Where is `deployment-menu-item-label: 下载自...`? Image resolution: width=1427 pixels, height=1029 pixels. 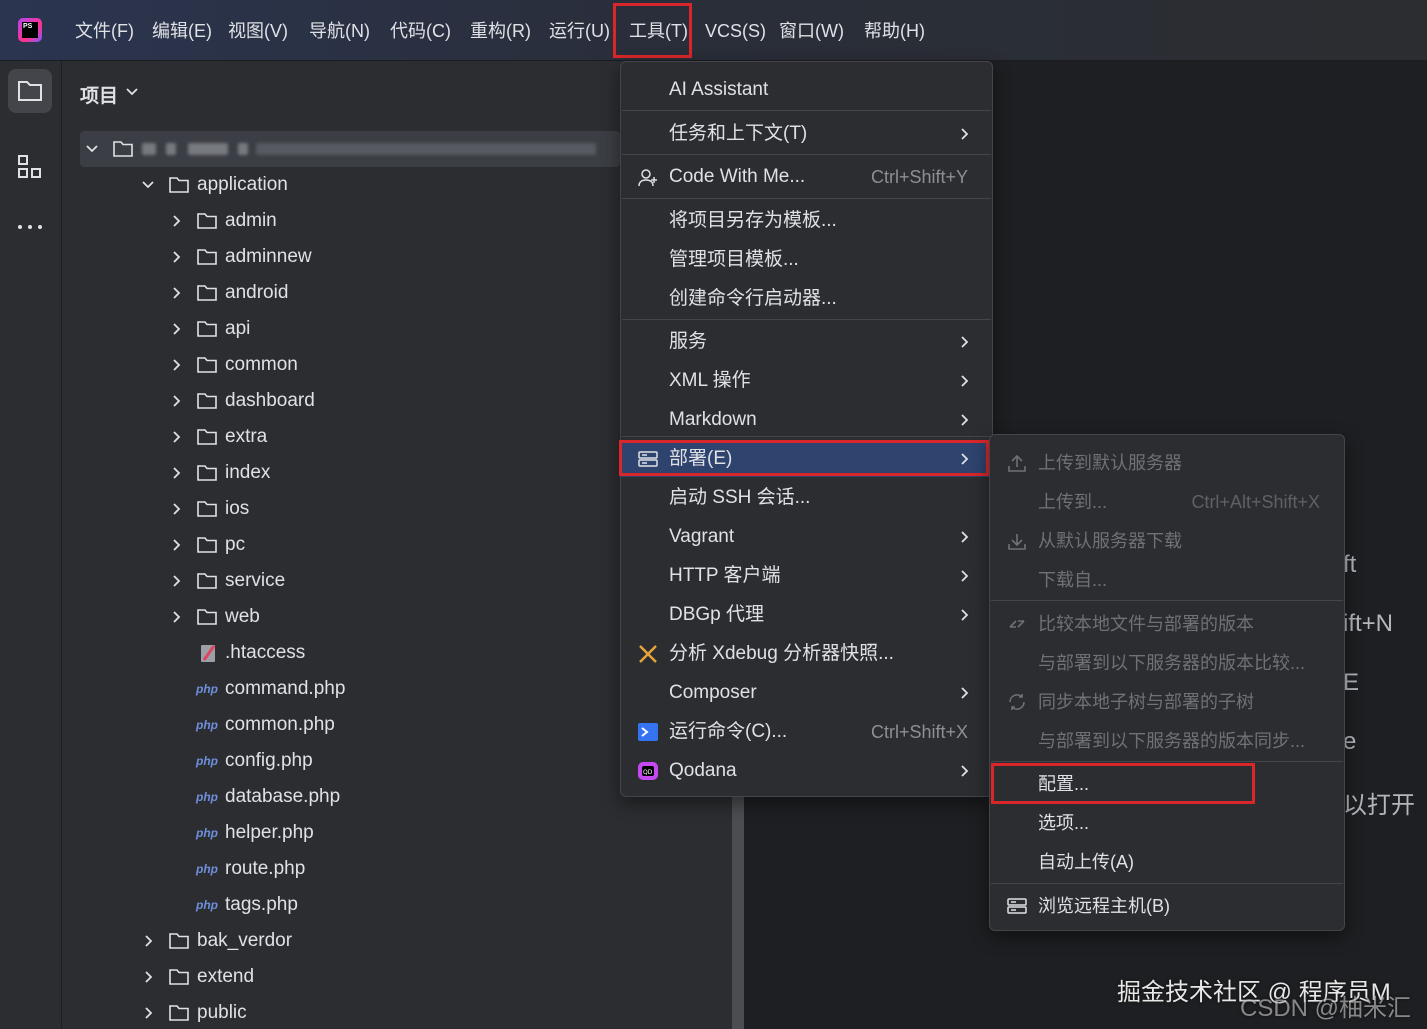
deployment-menu-item-label: 下载自... is located at coordinates (1073, 580).